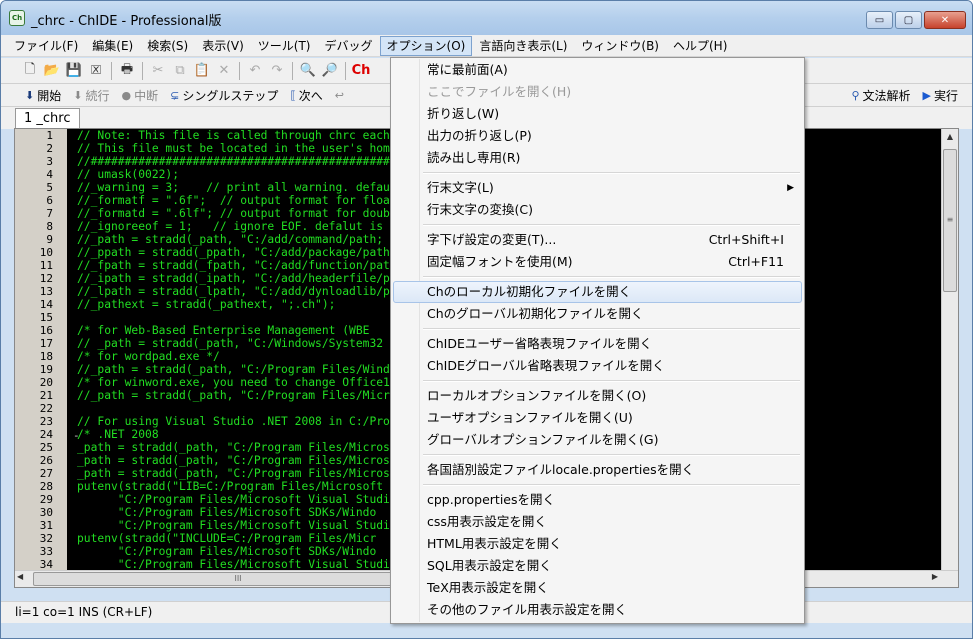  What do you see at coordinates (935, 576) in the screenshot?
I see `scroll-right-arrow-icon: ▶` at bounding box center [935, 576].